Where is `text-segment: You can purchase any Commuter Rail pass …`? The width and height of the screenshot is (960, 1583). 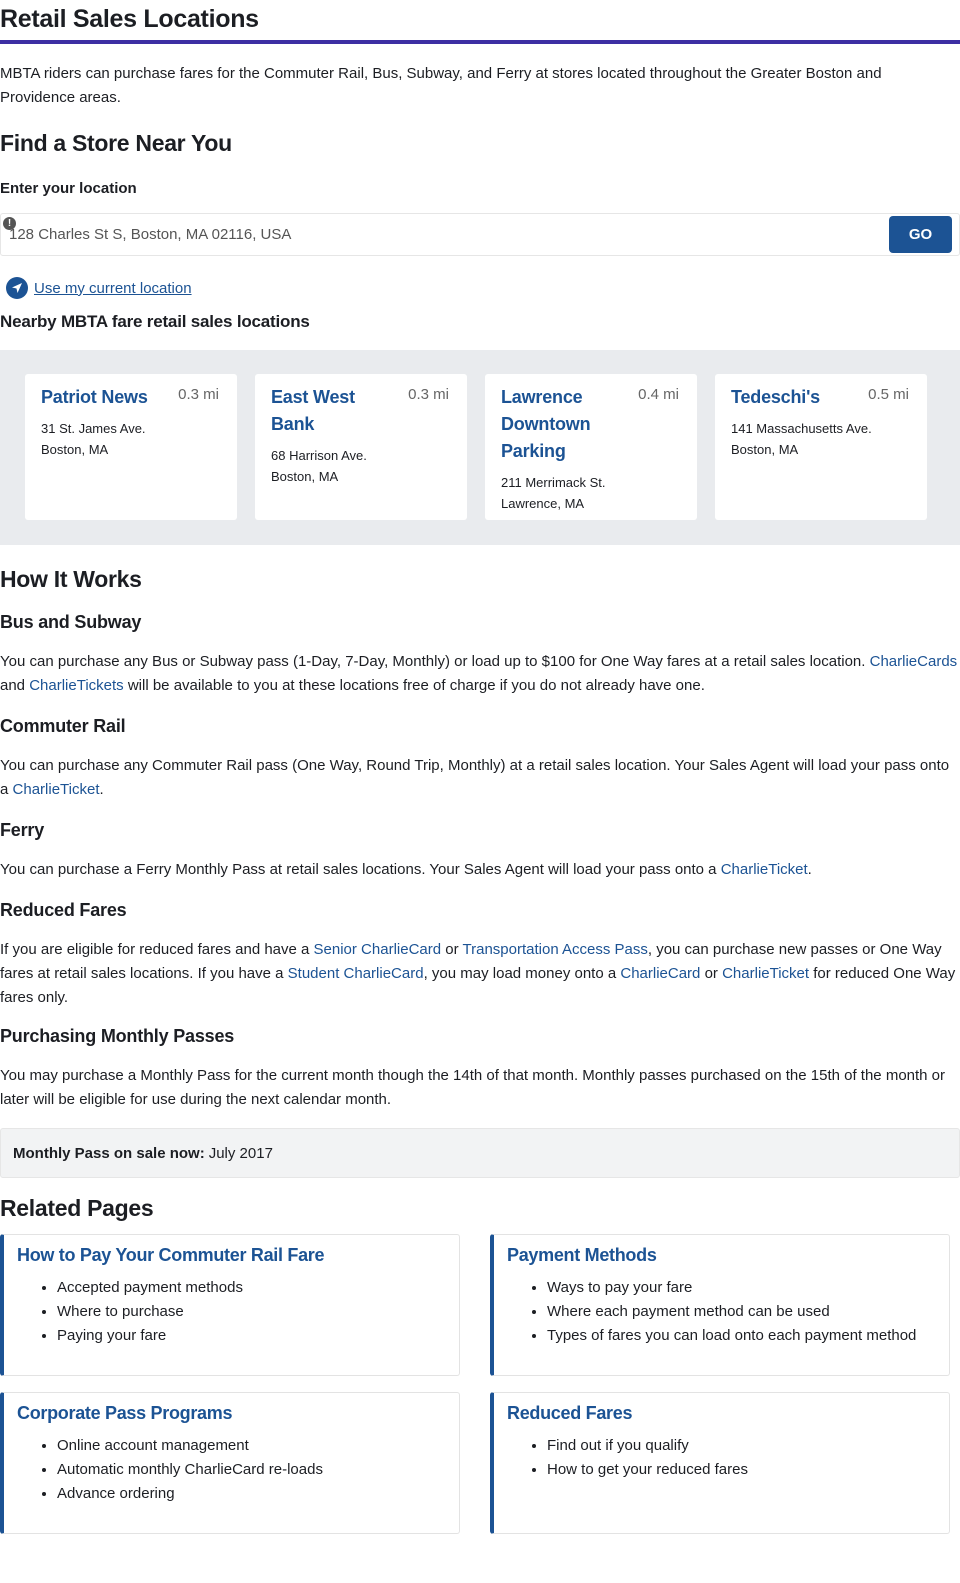 text-segment: You can purchase any Commuter Rail pass … is located at coordinates (475, 777).